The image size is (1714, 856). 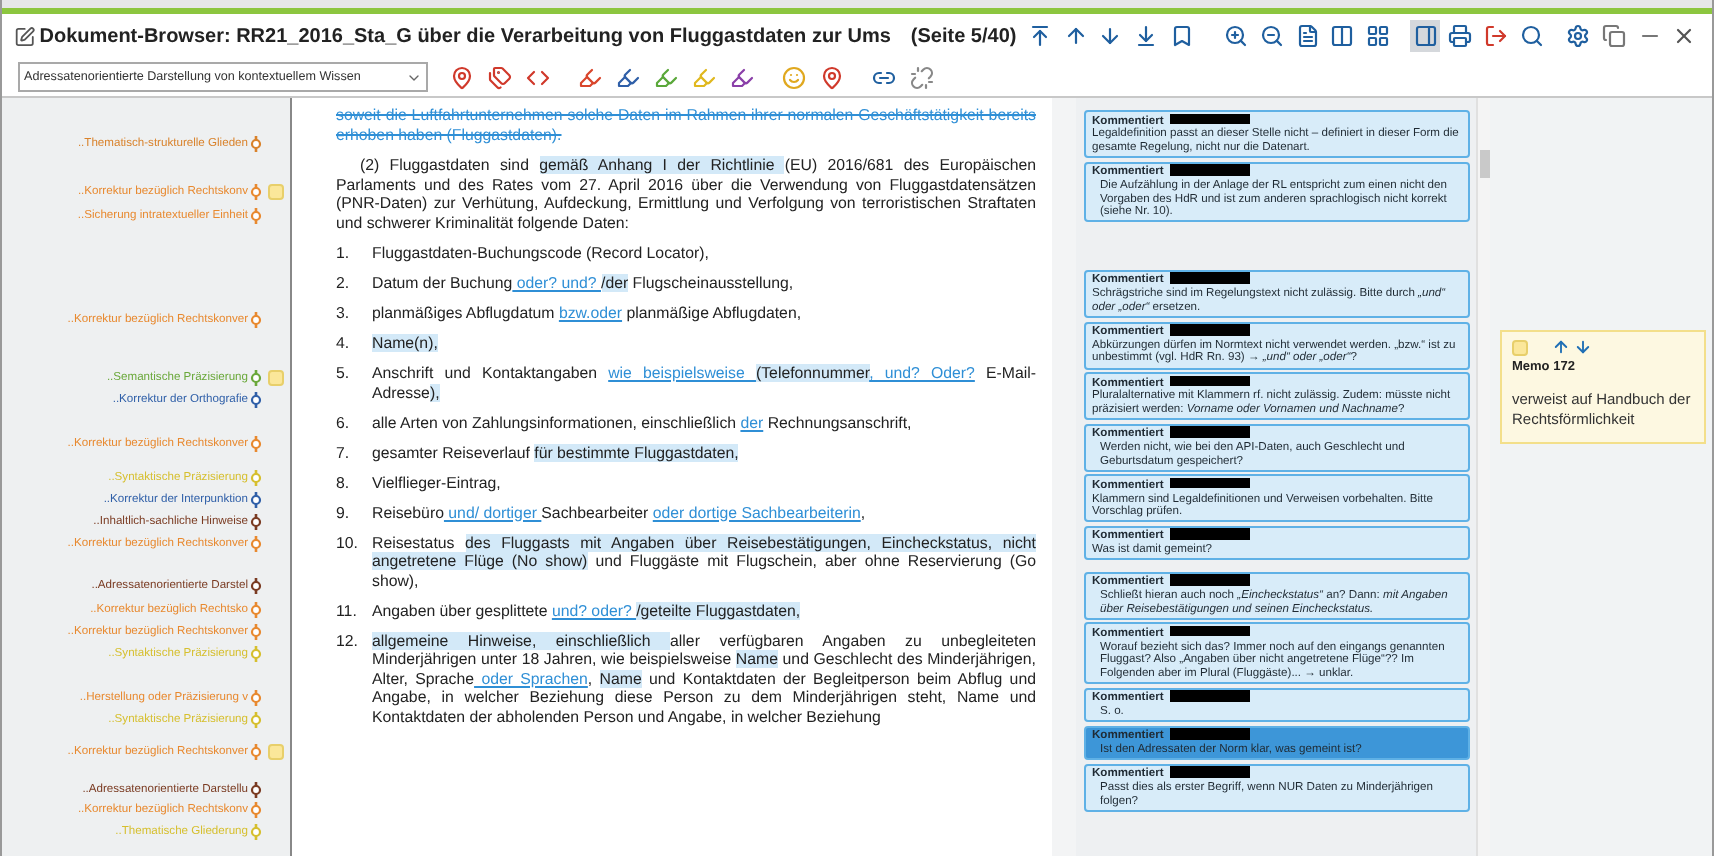 What do you see at coordinates (963, 36) in the screenshot?
I see `page-indicator: (Seite 5/40)` at bounding box center [963, 36].